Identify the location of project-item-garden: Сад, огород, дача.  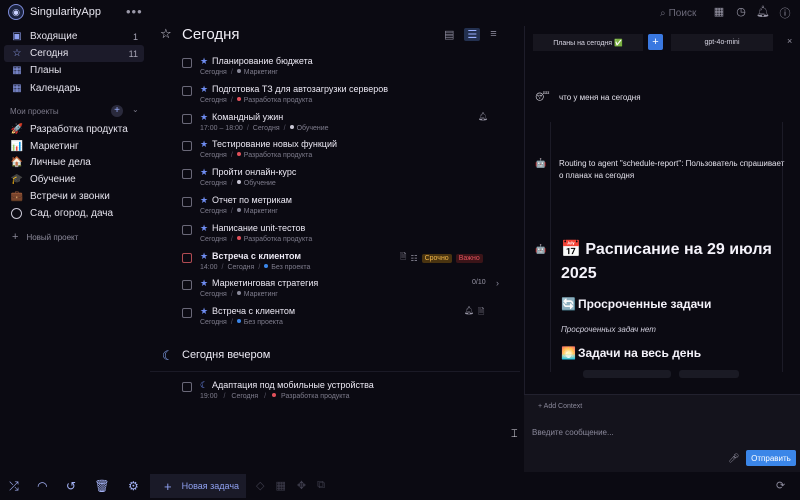
(77, 213).